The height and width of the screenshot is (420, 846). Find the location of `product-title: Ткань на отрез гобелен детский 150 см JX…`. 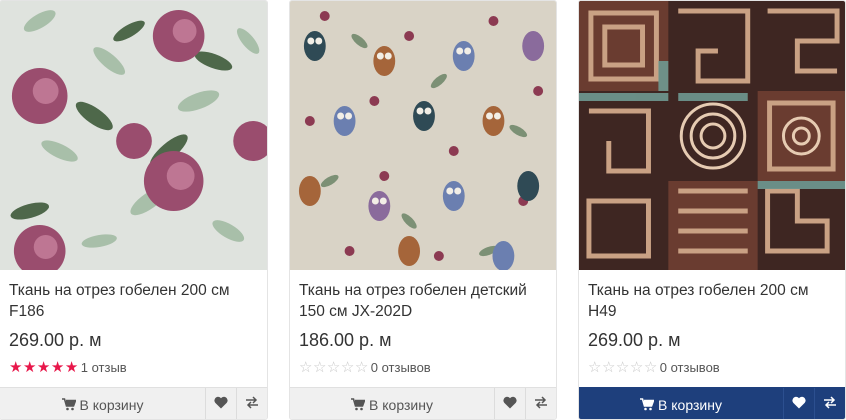

product-title: Ткань на отрез гобелен детский 150 см JX… is located at coordinates (424, 301).